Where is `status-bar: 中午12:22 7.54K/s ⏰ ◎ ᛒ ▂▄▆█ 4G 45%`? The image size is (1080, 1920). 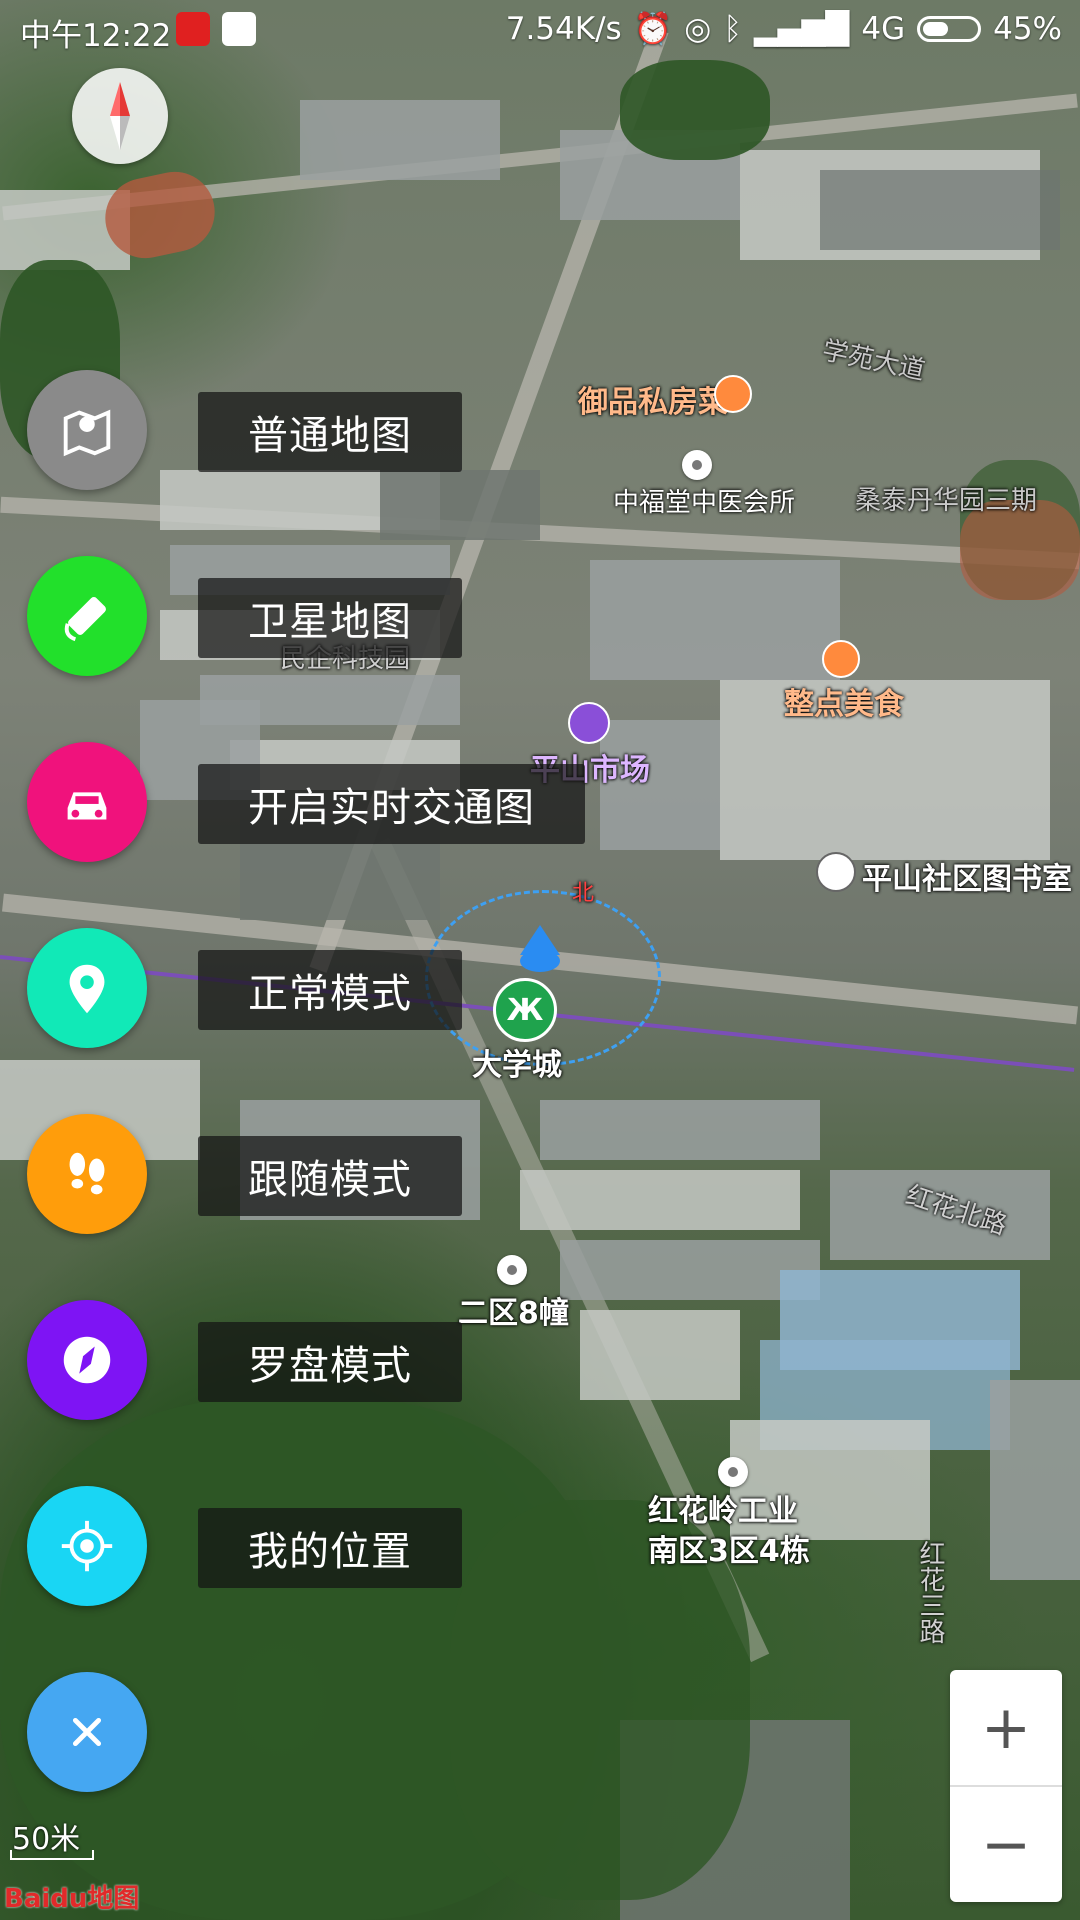 status-bar: 中午12:22 7.54K/s ⏰ ◎ ᛒ ▂▄▆█ 4G 45% is located at coordinates (540, 30).